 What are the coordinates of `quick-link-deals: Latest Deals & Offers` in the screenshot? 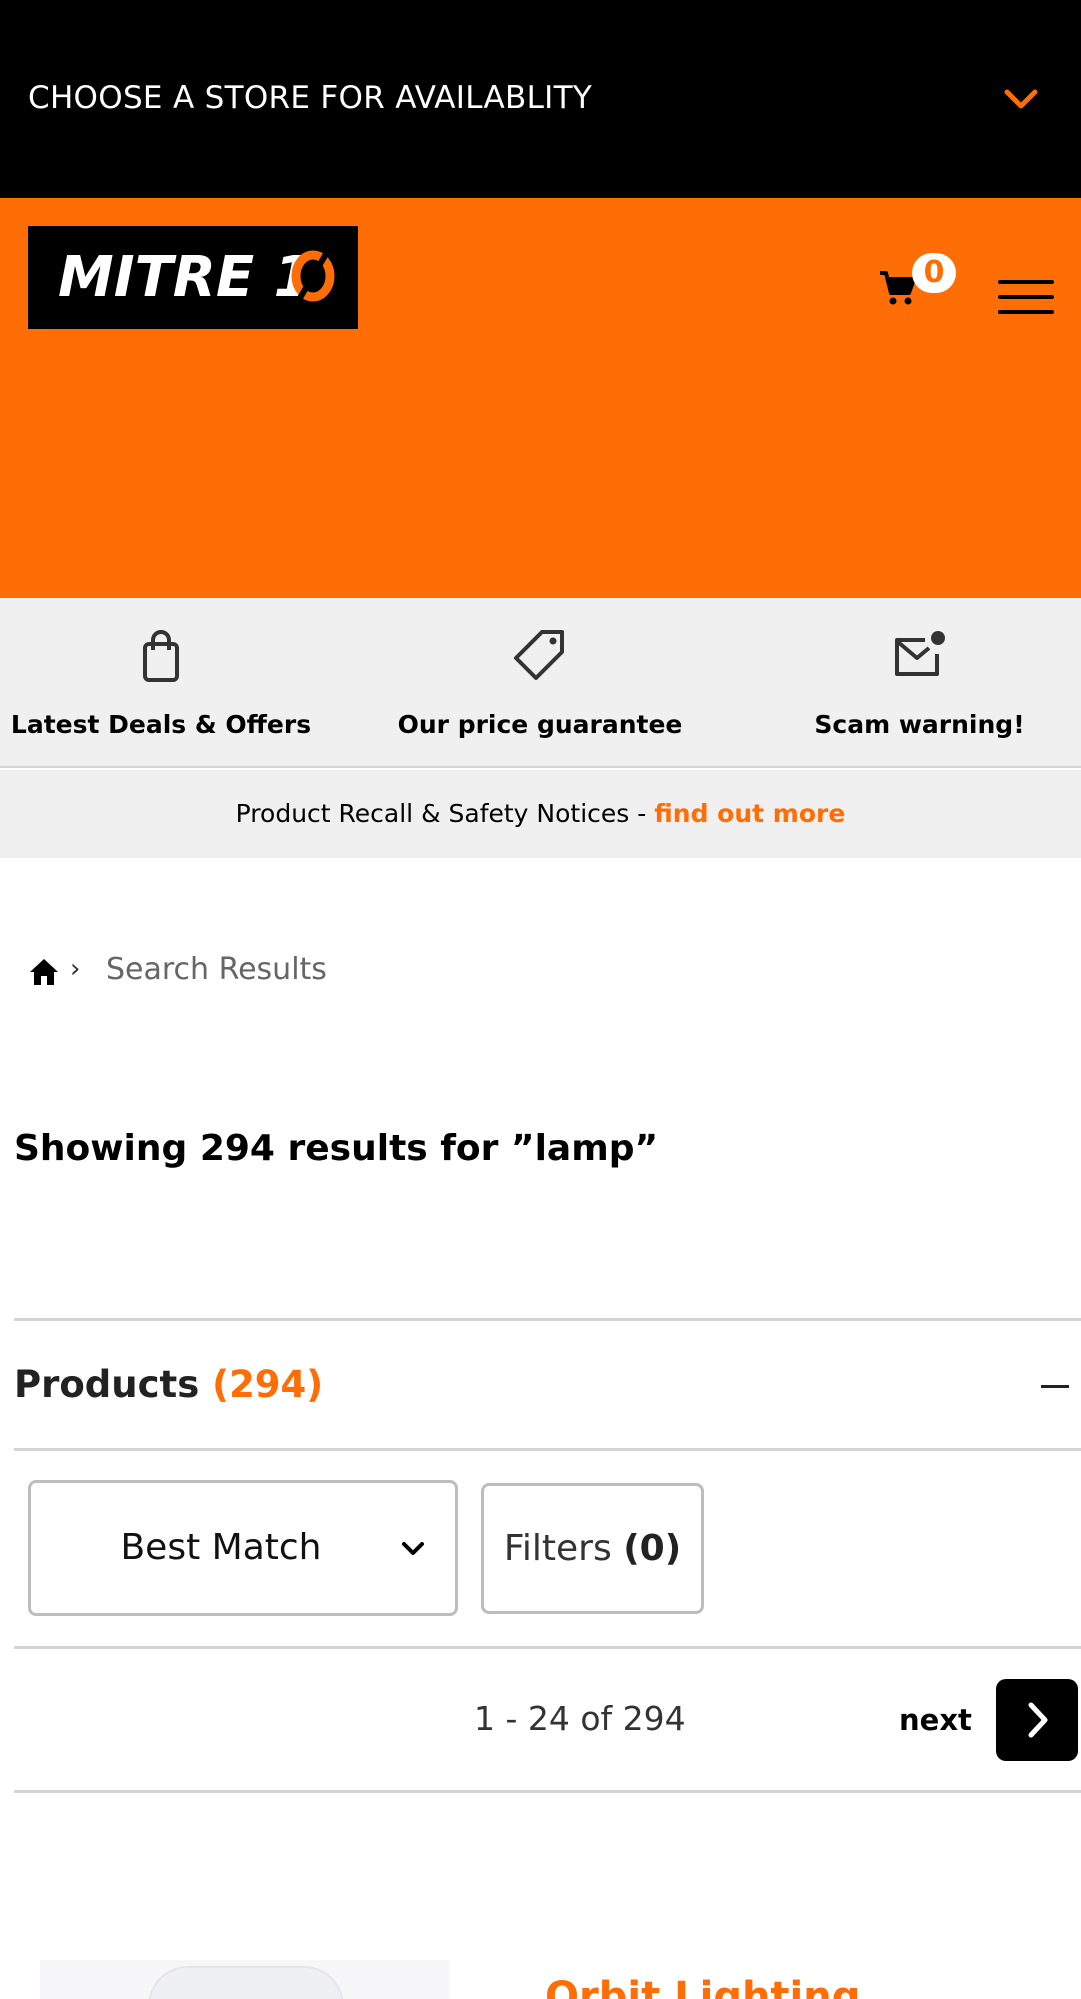 It's located at (161, 683).